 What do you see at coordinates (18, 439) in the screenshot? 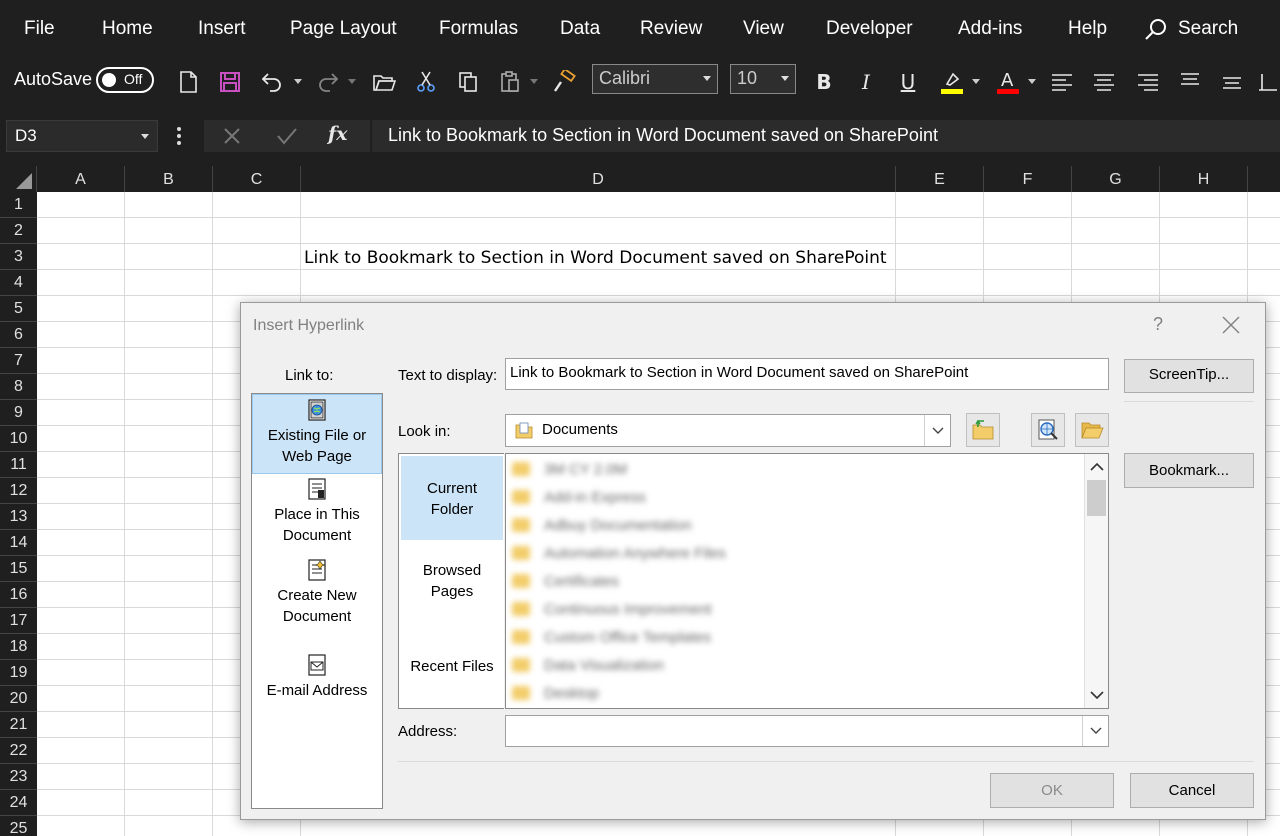
I see `row-header: 10` at bounding box center [18, 439].